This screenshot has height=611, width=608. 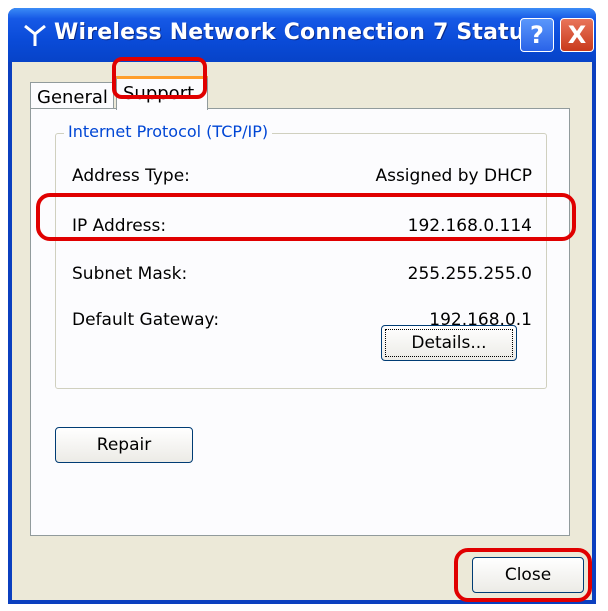 What do you see at coordinates (469, 226) in the screenshot?
I see `ip-address-value: 192.168.0.114` at bounding box center [469, 226].